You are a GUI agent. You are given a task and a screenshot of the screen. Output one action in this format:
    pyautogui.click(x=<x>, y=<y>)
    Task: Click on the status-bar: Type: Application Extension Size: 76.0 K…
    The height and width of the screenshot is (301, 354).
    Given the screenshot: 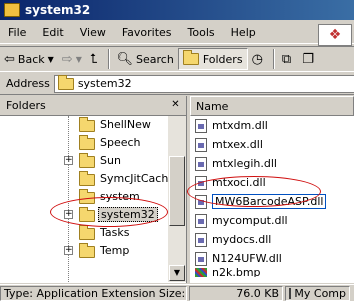 What is the action you would take?
    pyautogui.click(x=177, y=292)
    